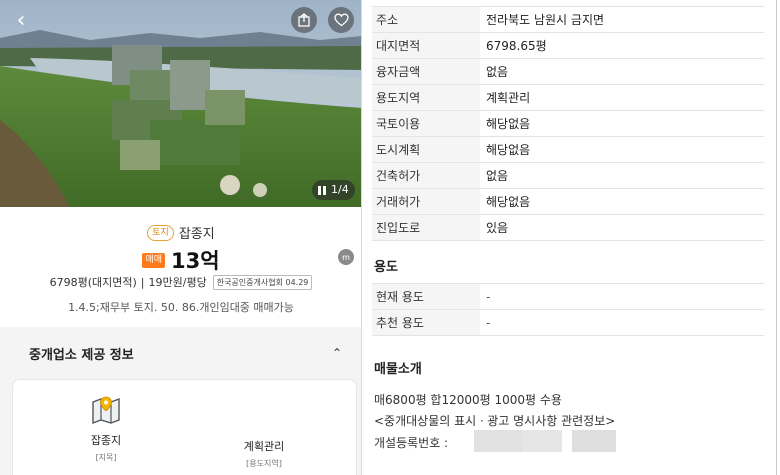 This screenshot has width=780, height=475. I want to click on intro-line-3: 개설등록번호 :, so click(411, 443).